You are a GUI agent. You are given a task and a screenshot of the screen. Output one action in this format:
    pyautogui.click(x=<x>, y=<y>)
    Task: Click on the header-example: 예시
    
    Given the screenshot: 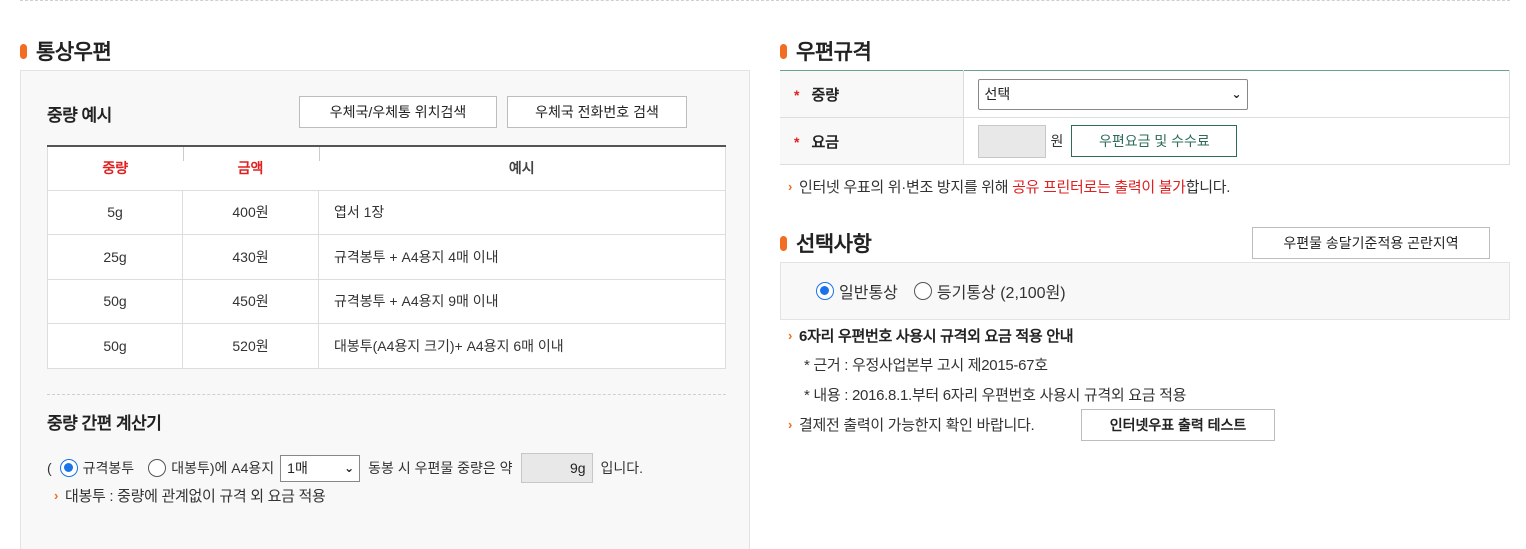 What is the action you would take?
    pyautogui.click(x=522, y=168)
    